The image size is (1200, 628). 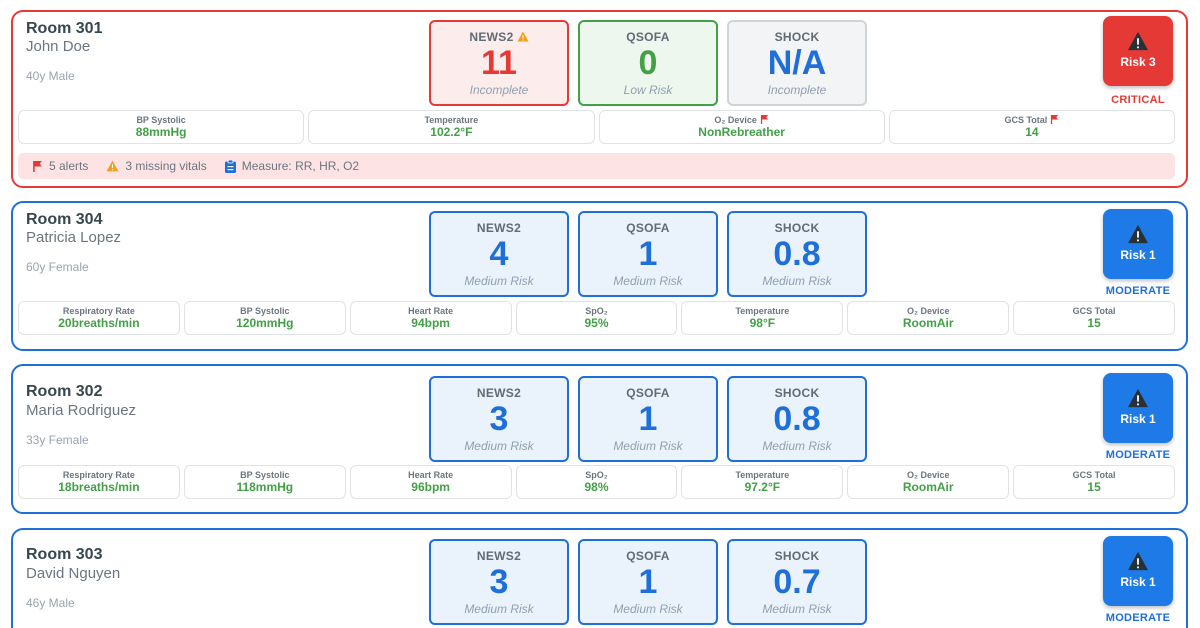 What do you see at coordinates (1094, 487) in the screenshot?
I see `vital-value: 15` at bounding box center [1094, 487].